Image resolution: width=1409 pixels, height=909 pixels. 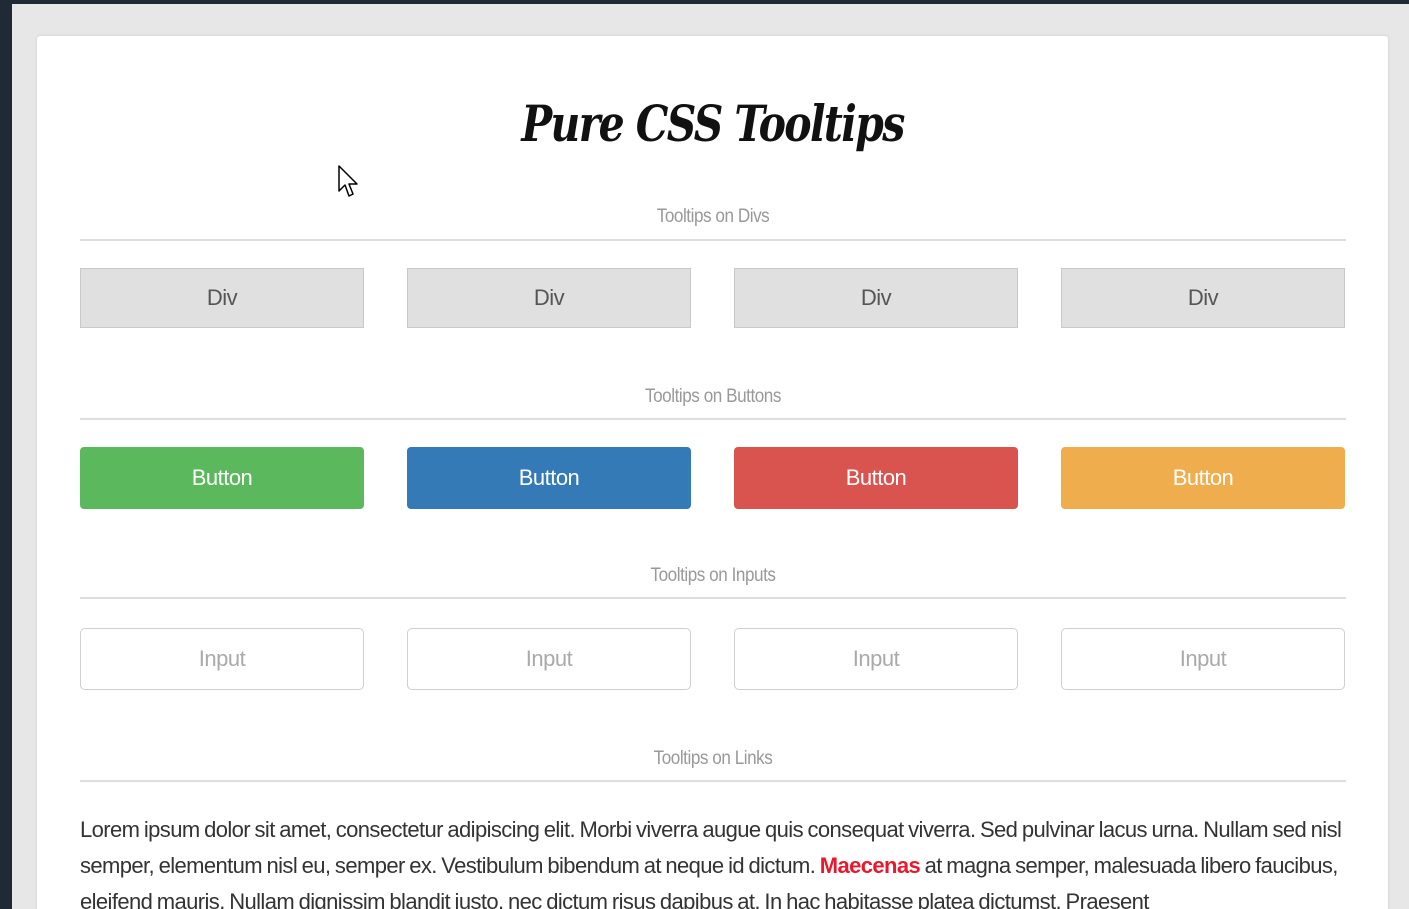 I want to click on tooltip-div-2: Div, so click(x=549, y=298).